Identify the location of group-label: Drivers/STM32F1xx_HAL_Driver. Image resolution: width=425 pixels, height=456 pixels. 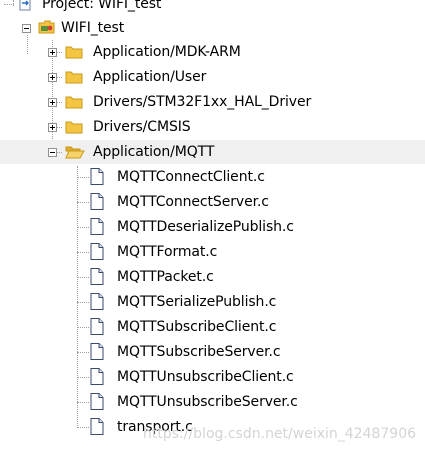
(202, 102).